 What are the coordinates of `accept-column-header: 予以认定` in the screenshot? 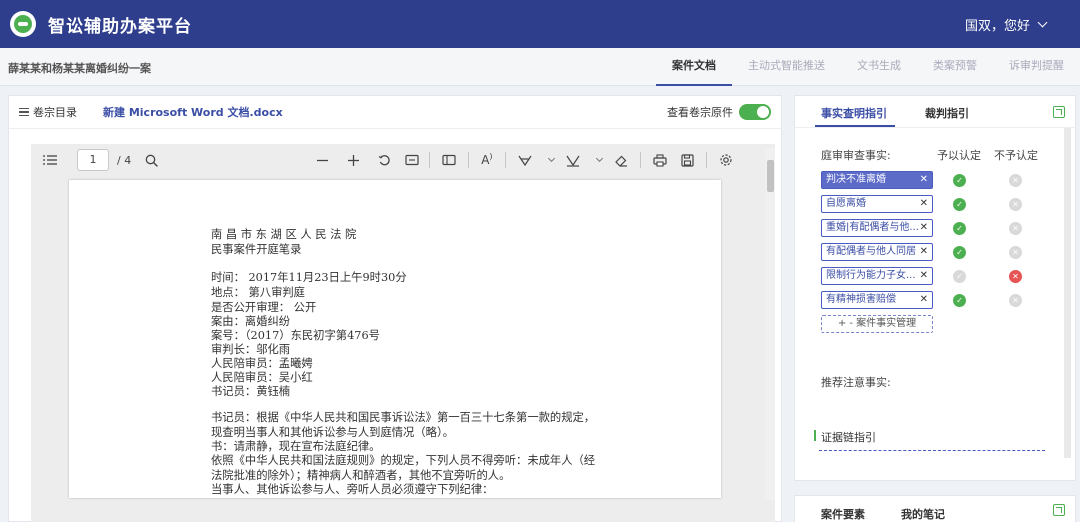 It's located at (959, 155).